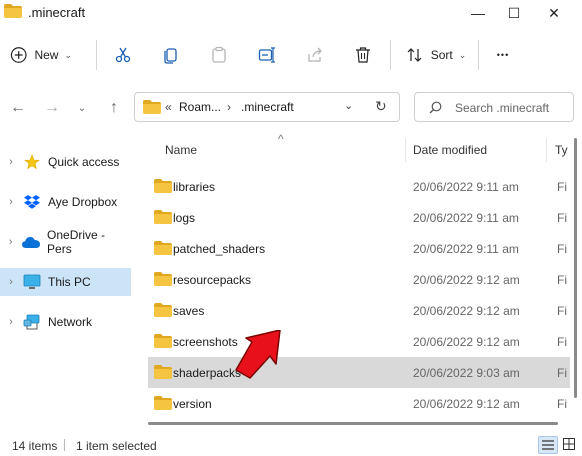  I want to click on details-view-button, so click(548, 445).